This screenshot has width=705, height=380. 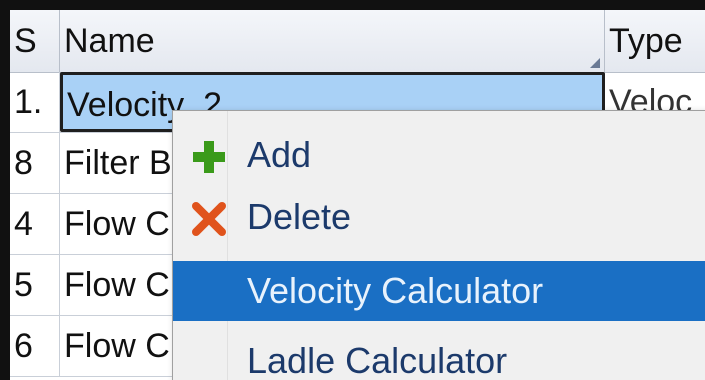 What do you see at coordinates (35, 346) in the screenshot?
I see `row-index: 6` at bounding box center [35, 346].